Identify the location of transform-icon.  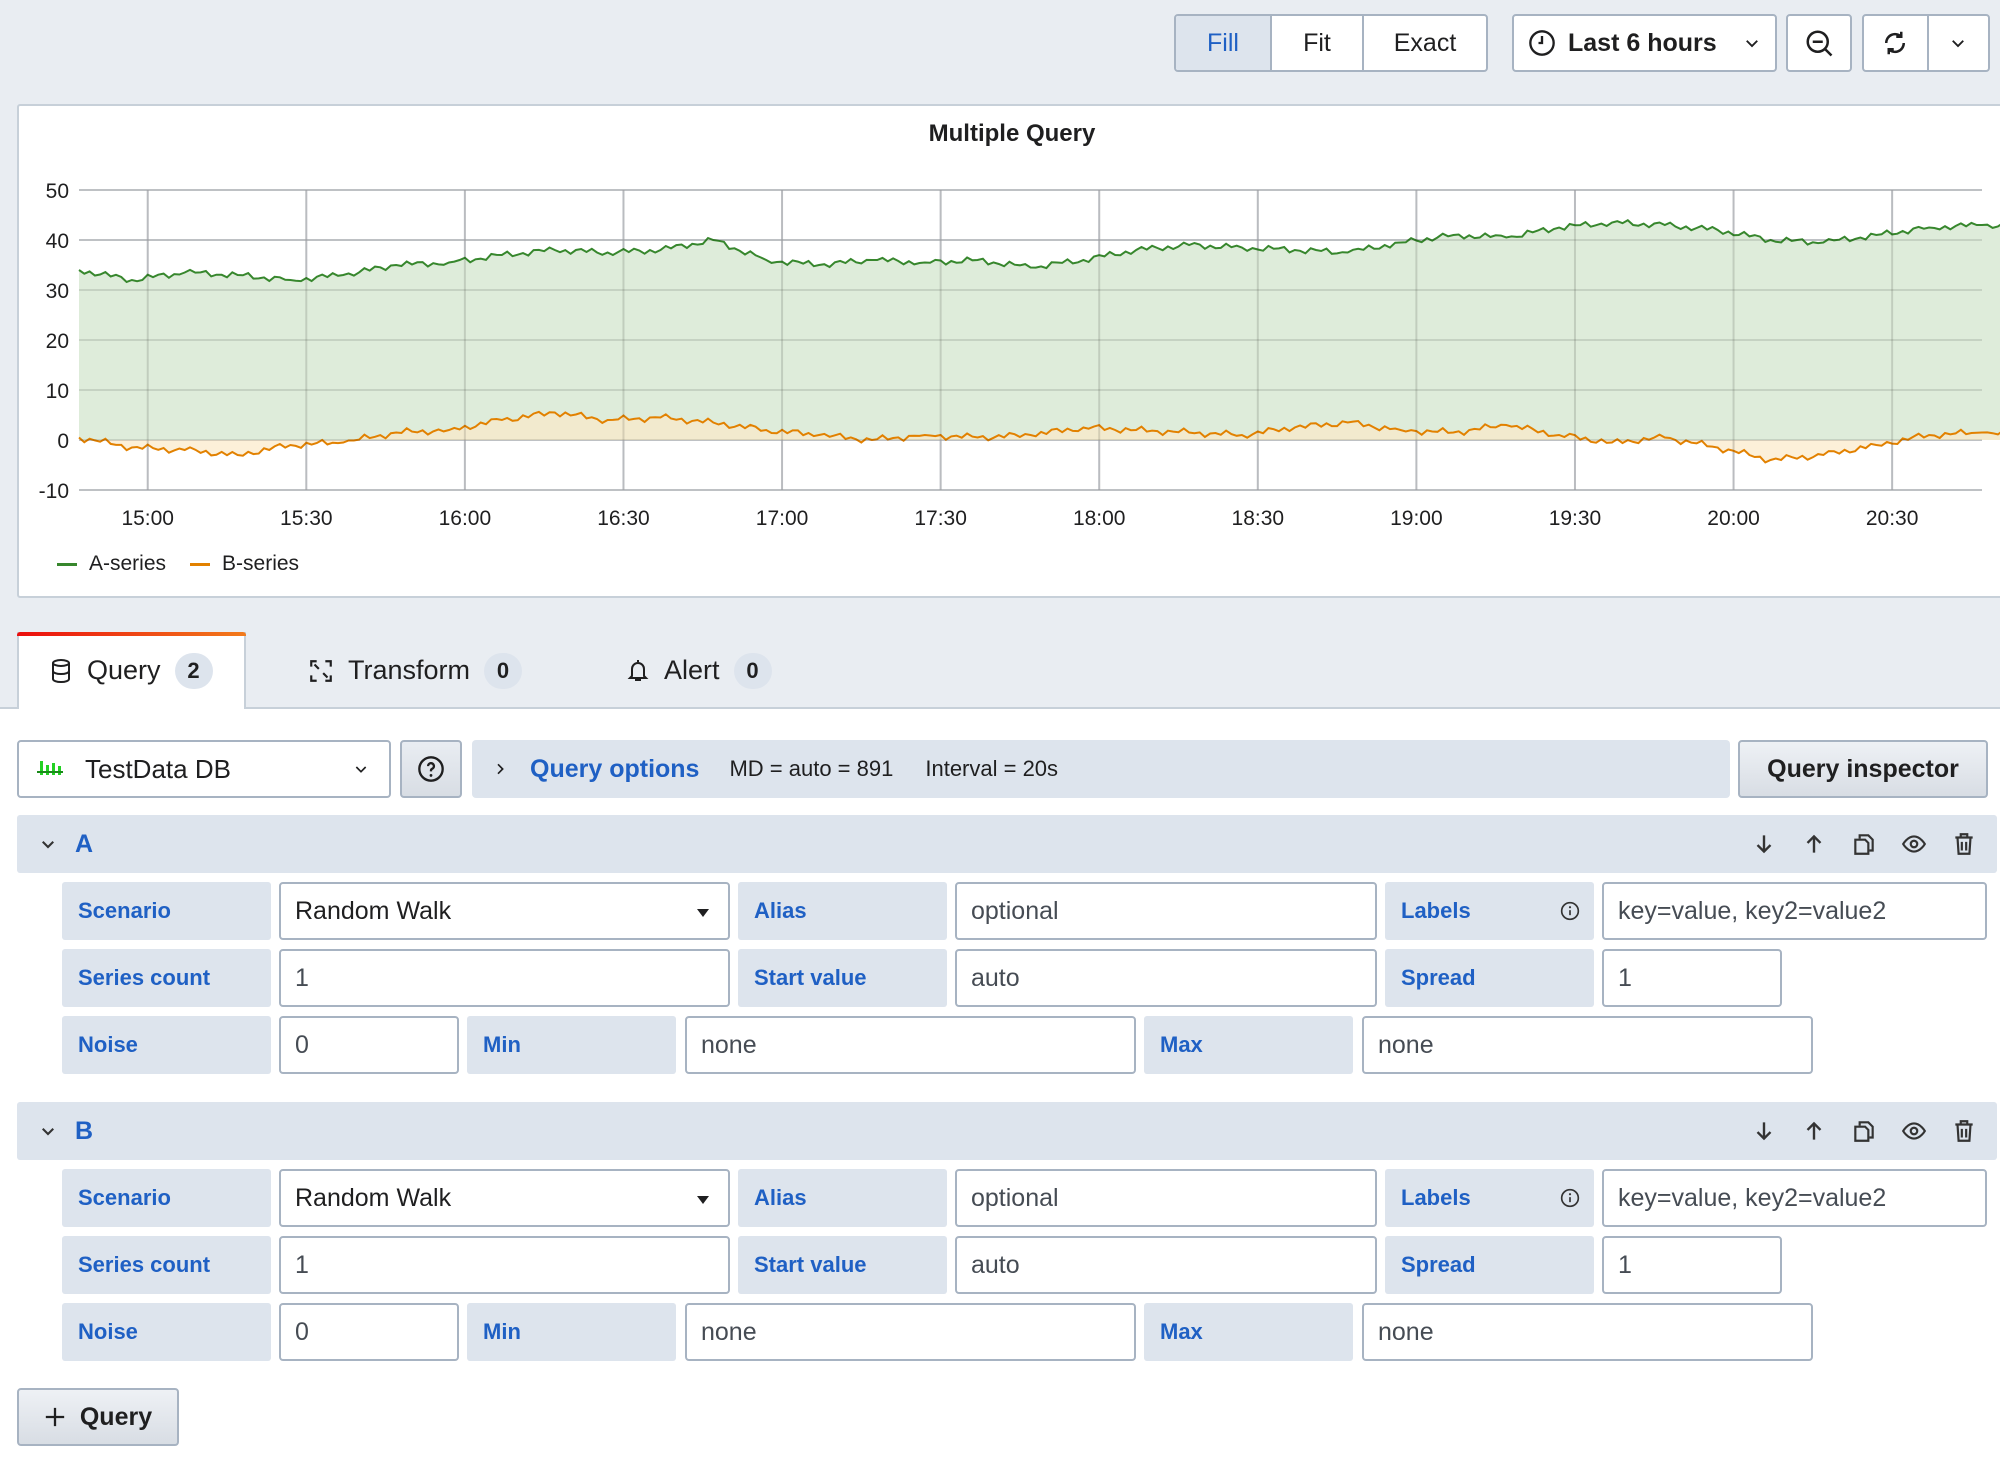
(321, 670).